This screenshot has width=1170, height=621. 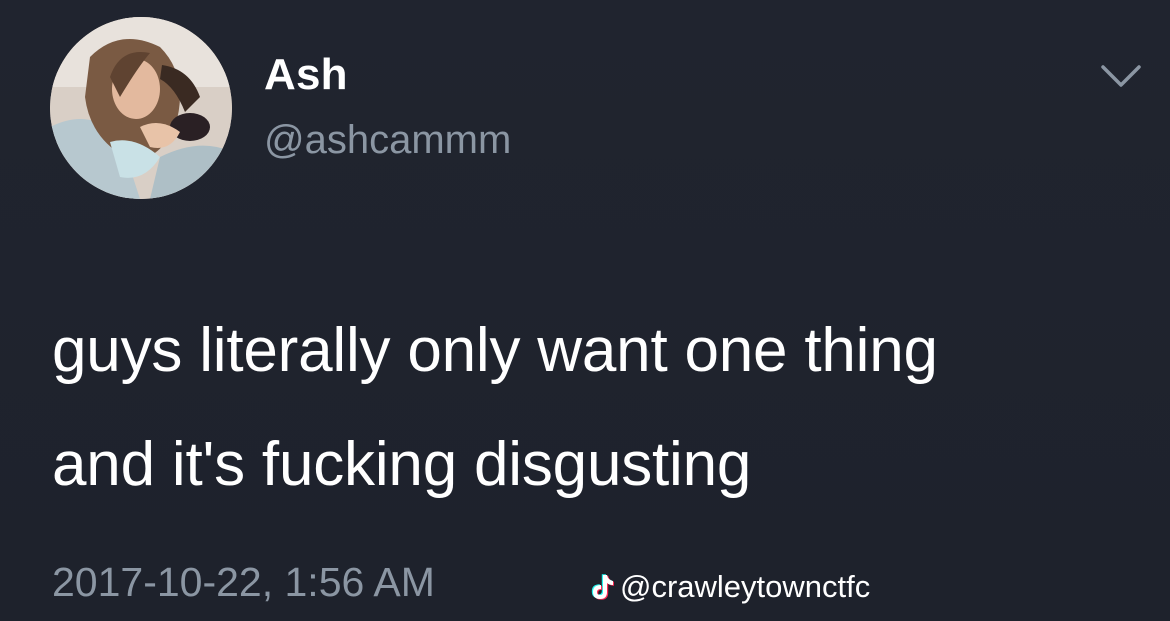 I want to click on watermark: @crawleytownctfc, so click(x=729, y=587).